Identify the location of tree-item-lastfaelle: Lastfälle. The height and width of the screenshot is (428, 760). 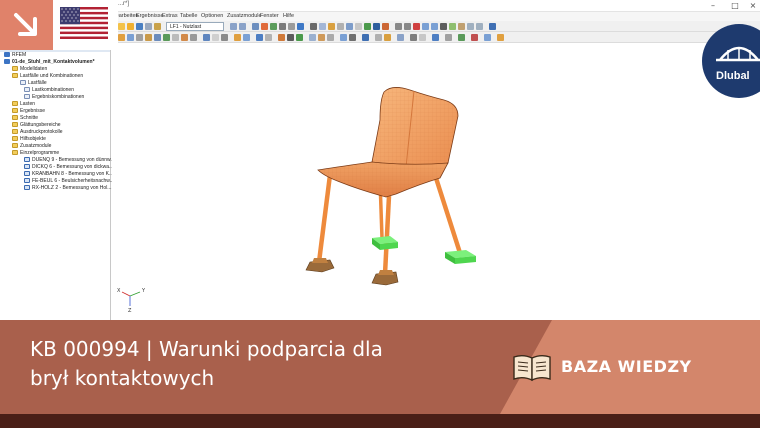
(33, 83).